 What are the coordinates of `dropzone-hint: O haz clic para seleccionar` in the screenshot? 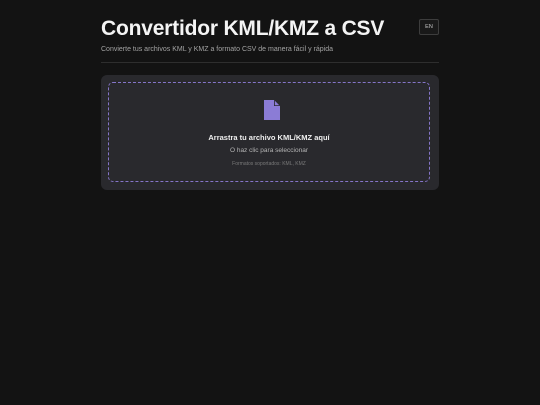 It's located at (269, 150).